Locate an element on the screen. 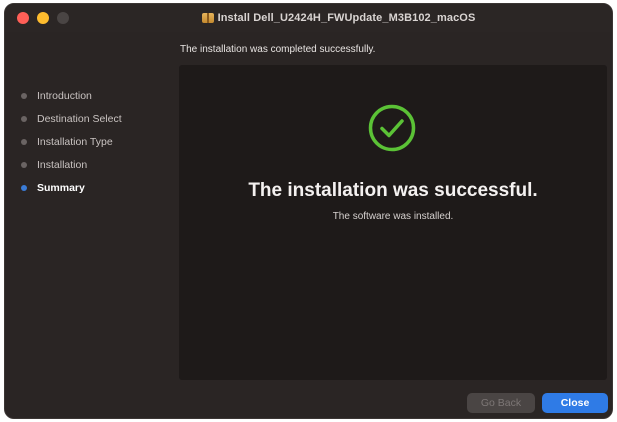 This screenshot has height=422, width=617. sidebar-item-label: Introduction is located at coordinates (64, 95).